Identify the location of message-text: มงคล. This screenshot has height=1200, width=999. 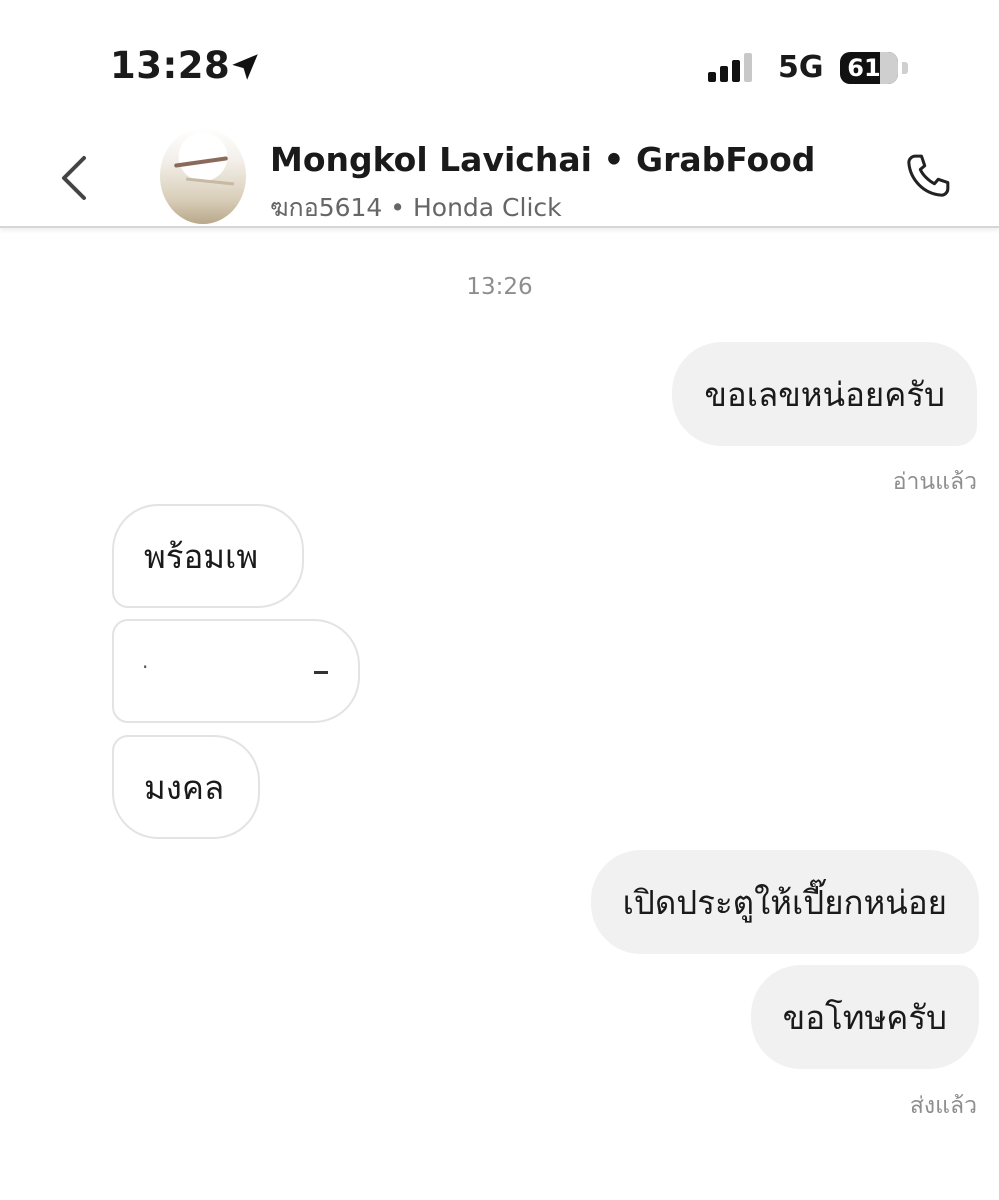
(184, 787).